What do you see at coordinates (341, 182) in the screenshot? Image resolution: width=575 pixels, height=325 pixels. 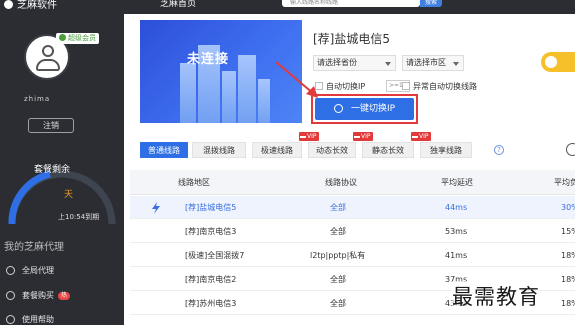 I see `column-header-protocol: 线路协议` at bounding box center [341, 182].